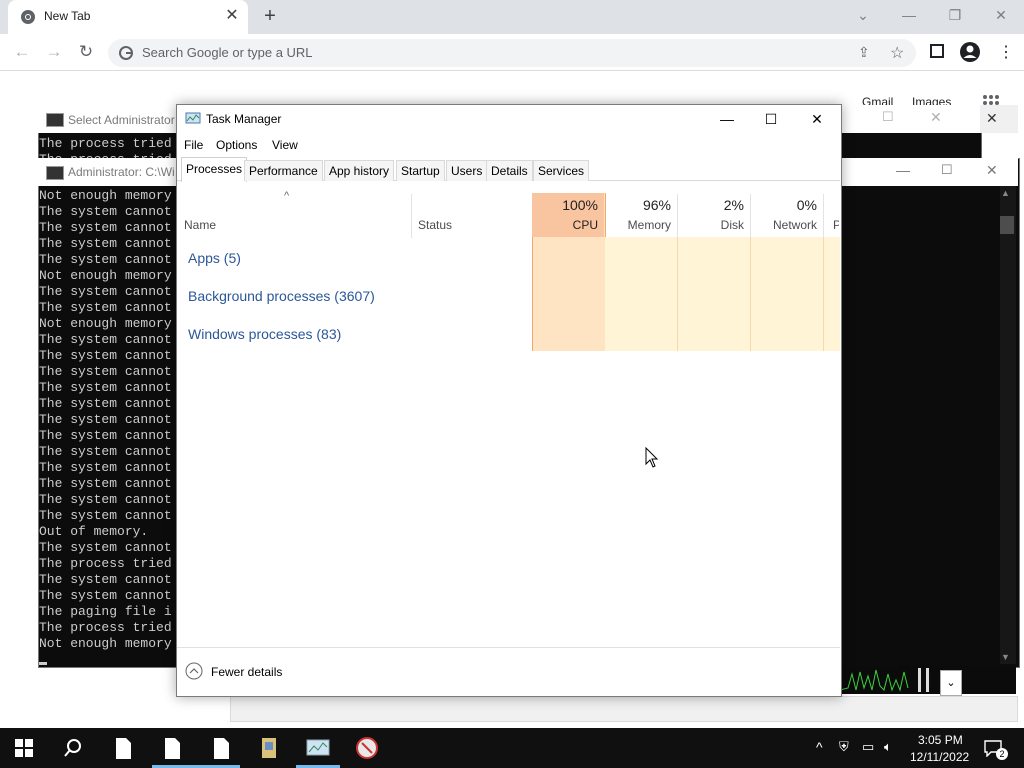  I want to click on task-manager-taskbar-icon, so click(318, 748).